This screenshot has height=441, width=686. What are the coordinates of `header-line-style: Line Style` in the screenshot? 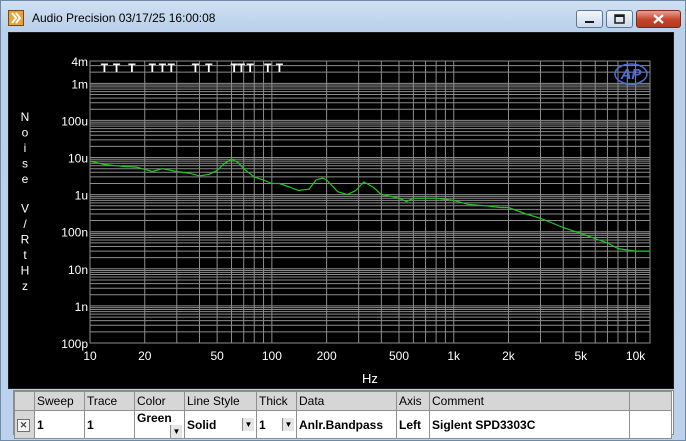 It's located at (220, 401).